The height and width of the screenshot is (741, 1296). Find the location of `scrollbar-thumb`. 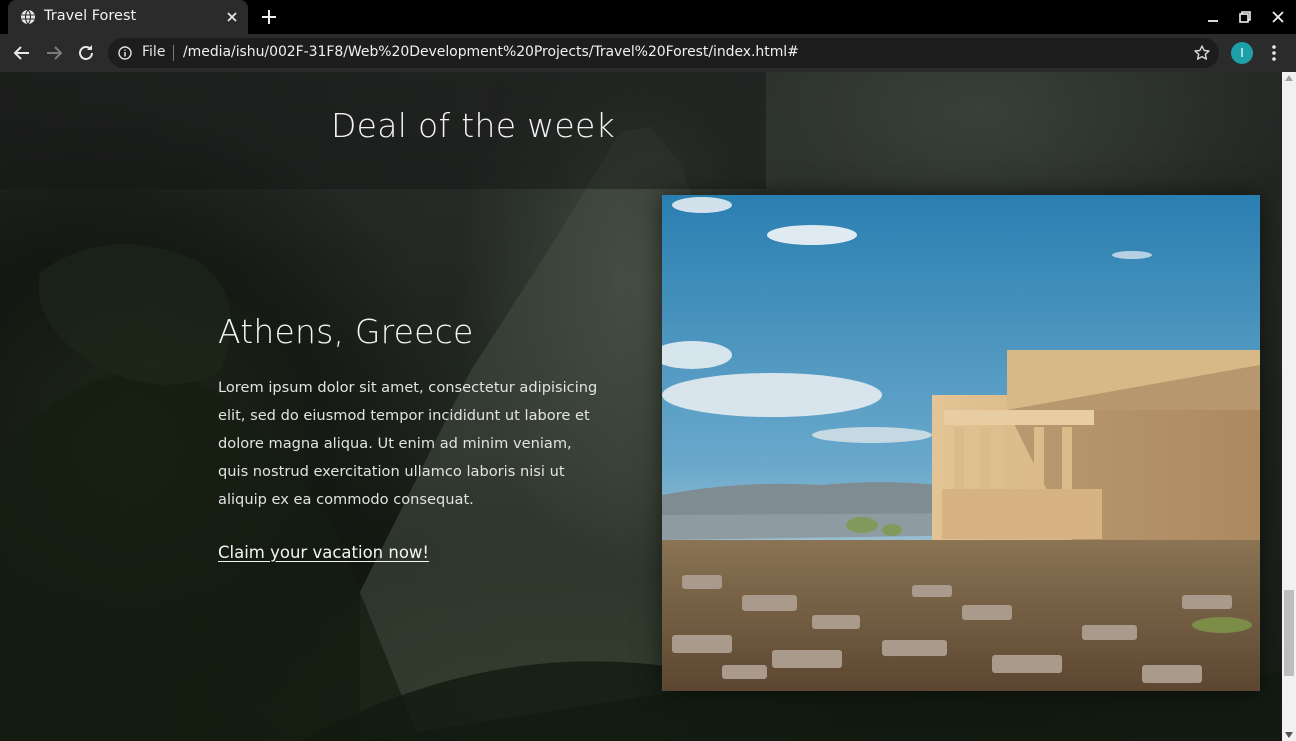

scrollbar-thumb is located at coordinates (1289, 633).